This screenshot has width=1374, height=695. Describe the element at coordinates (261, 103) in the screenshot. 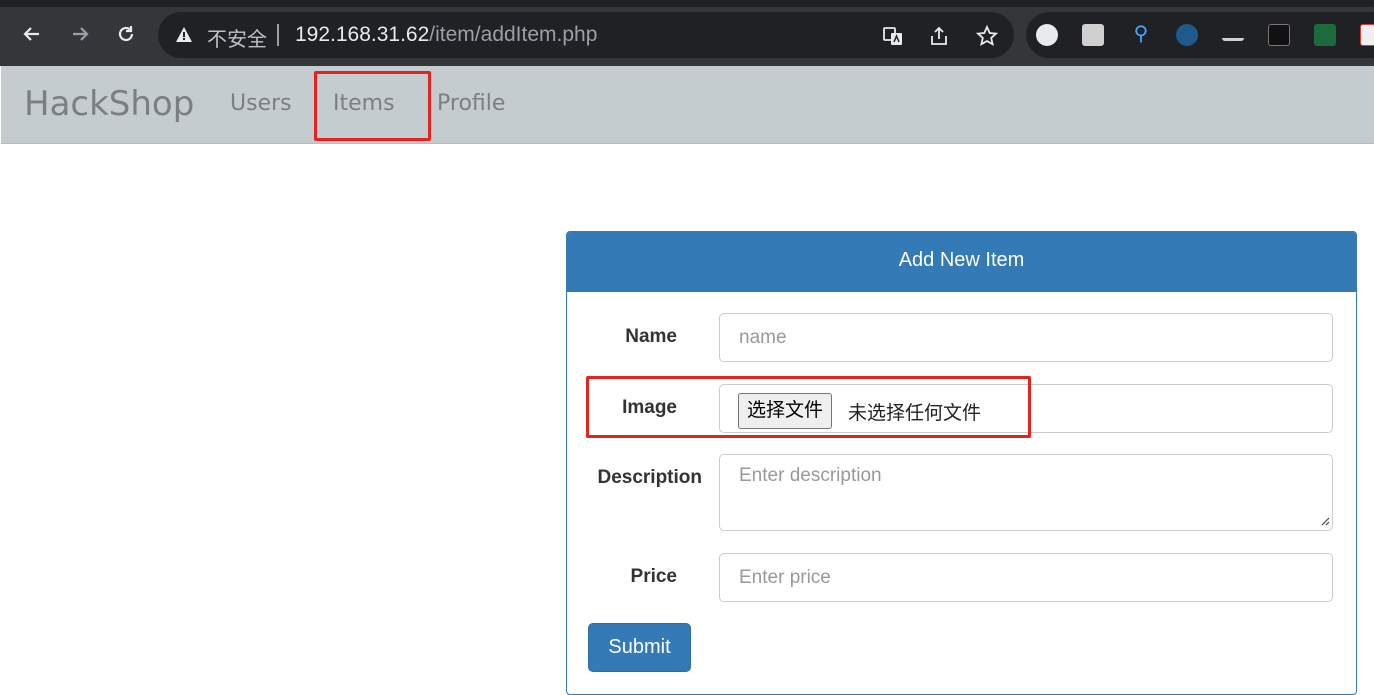

I see `nav-link-users: Users` at that location.